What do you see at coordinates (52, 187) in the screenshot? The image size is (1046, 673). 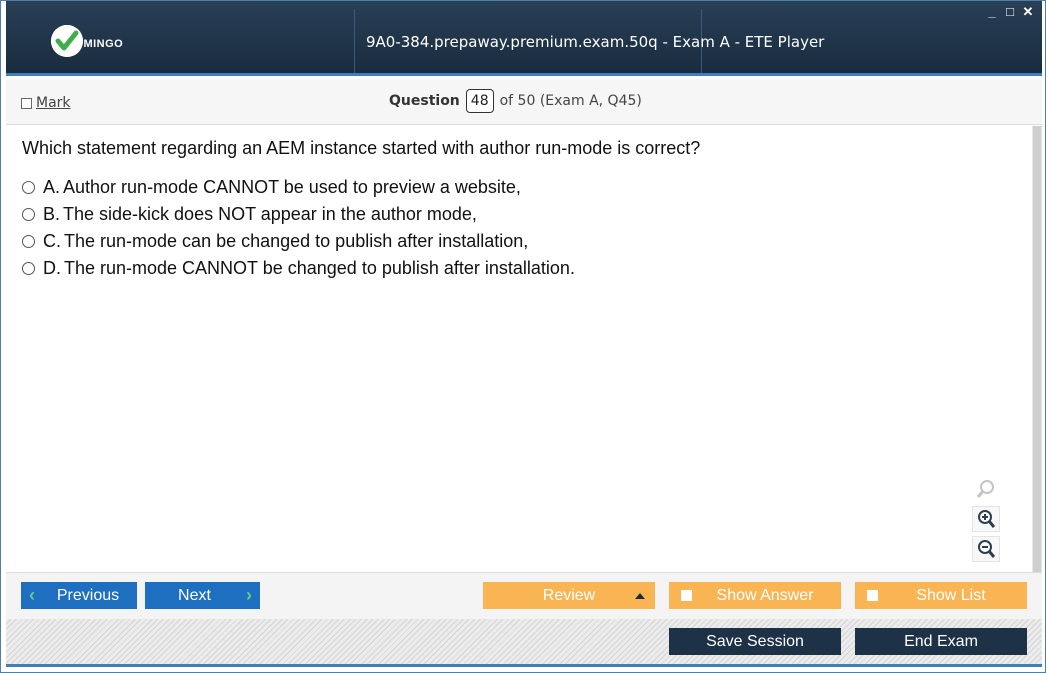 I see `option-a-letter: A.` at bounding box center [52, 187].